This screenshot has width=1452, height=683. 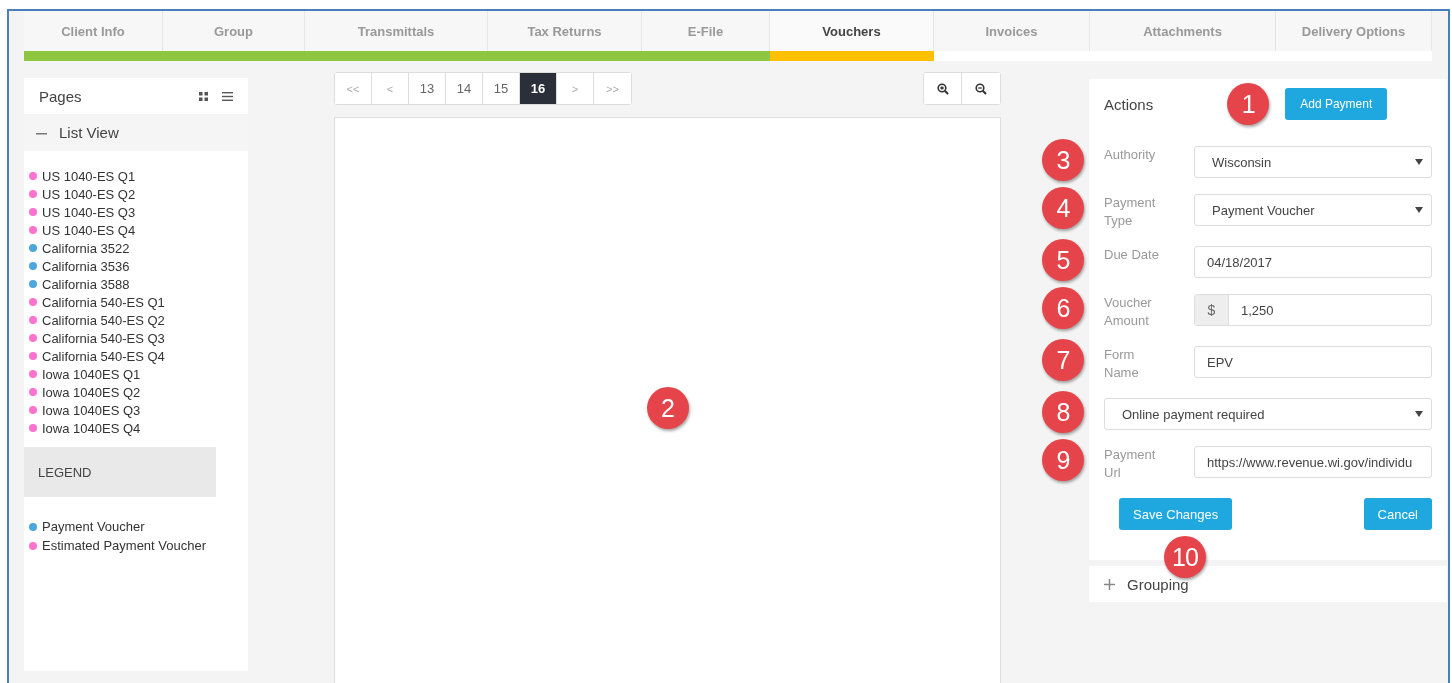 What do you see at coordinates (1063, 308) in the screenshot?
I see `callout-badge: 6` at bounding box center [1063, 308].